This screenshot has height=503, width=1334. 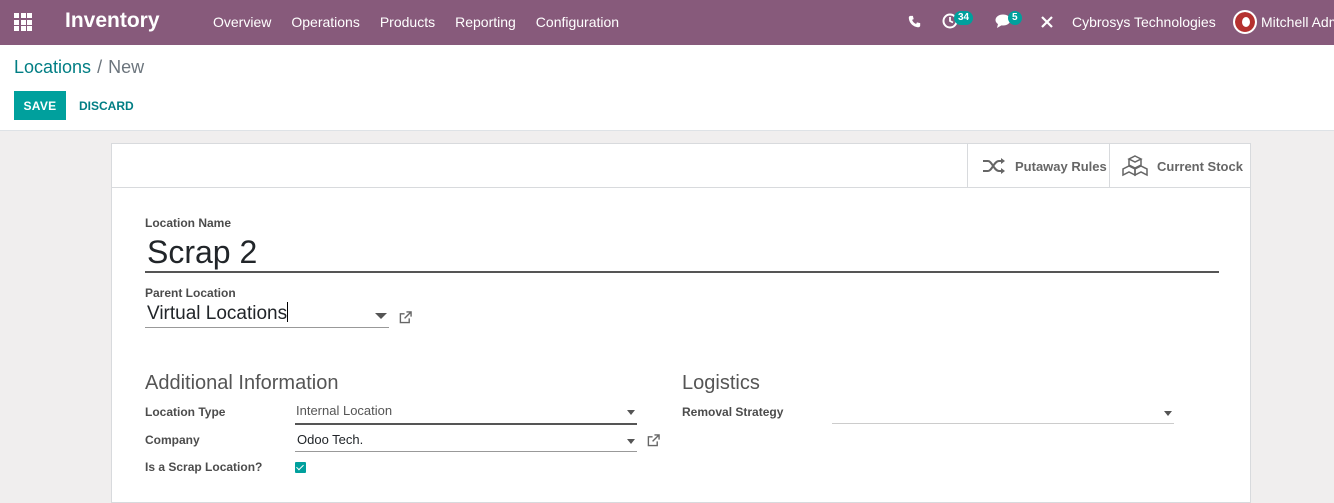 I want to click on user-menu: Mitchell Adm, so click(x=1297, y=22).